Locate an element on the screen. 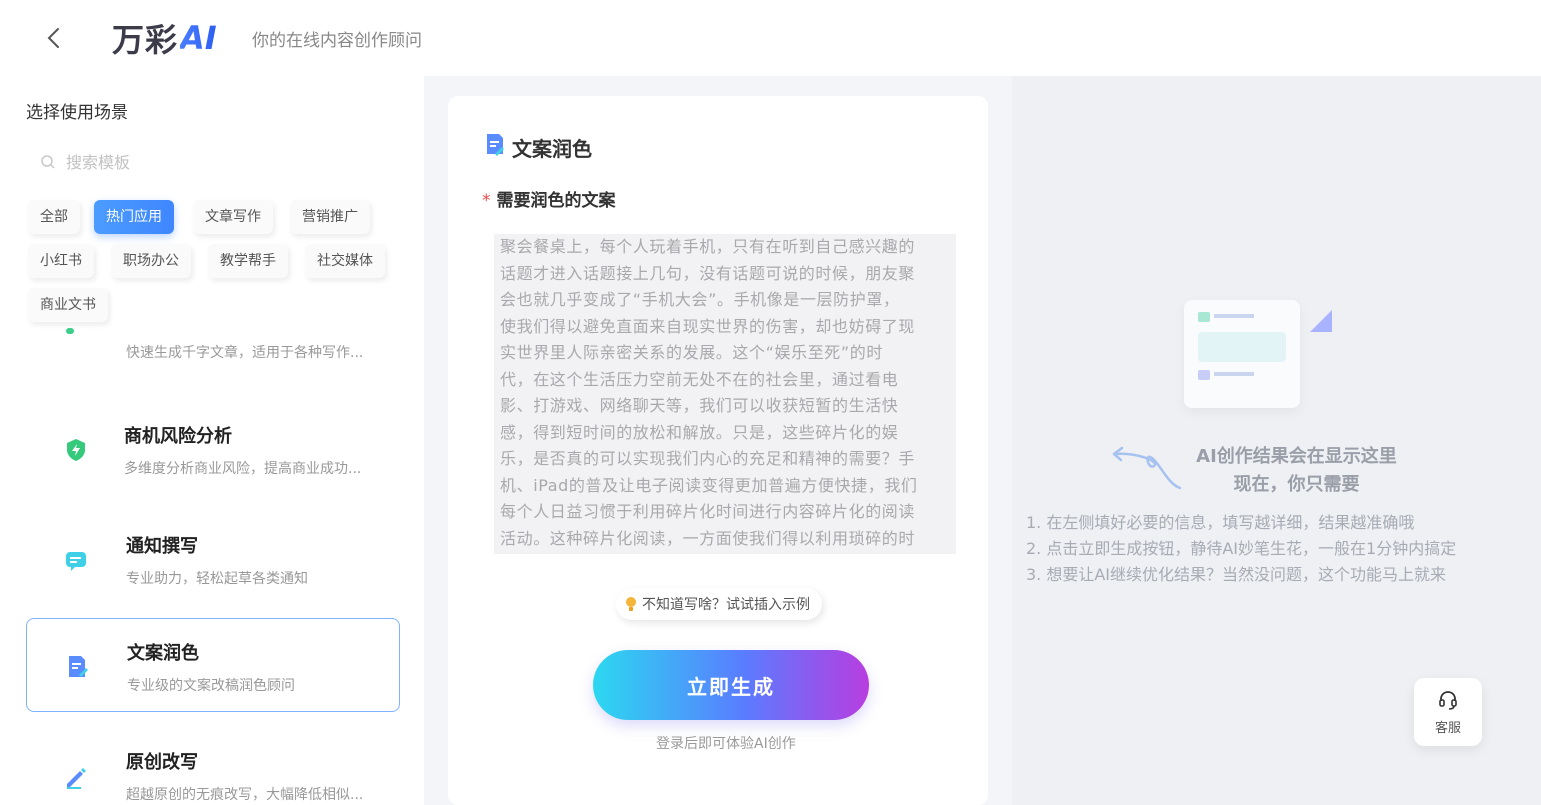 This screenshot has height=805, width=1541. logo-ai-mark: AI is located at coordinates (198, 38).